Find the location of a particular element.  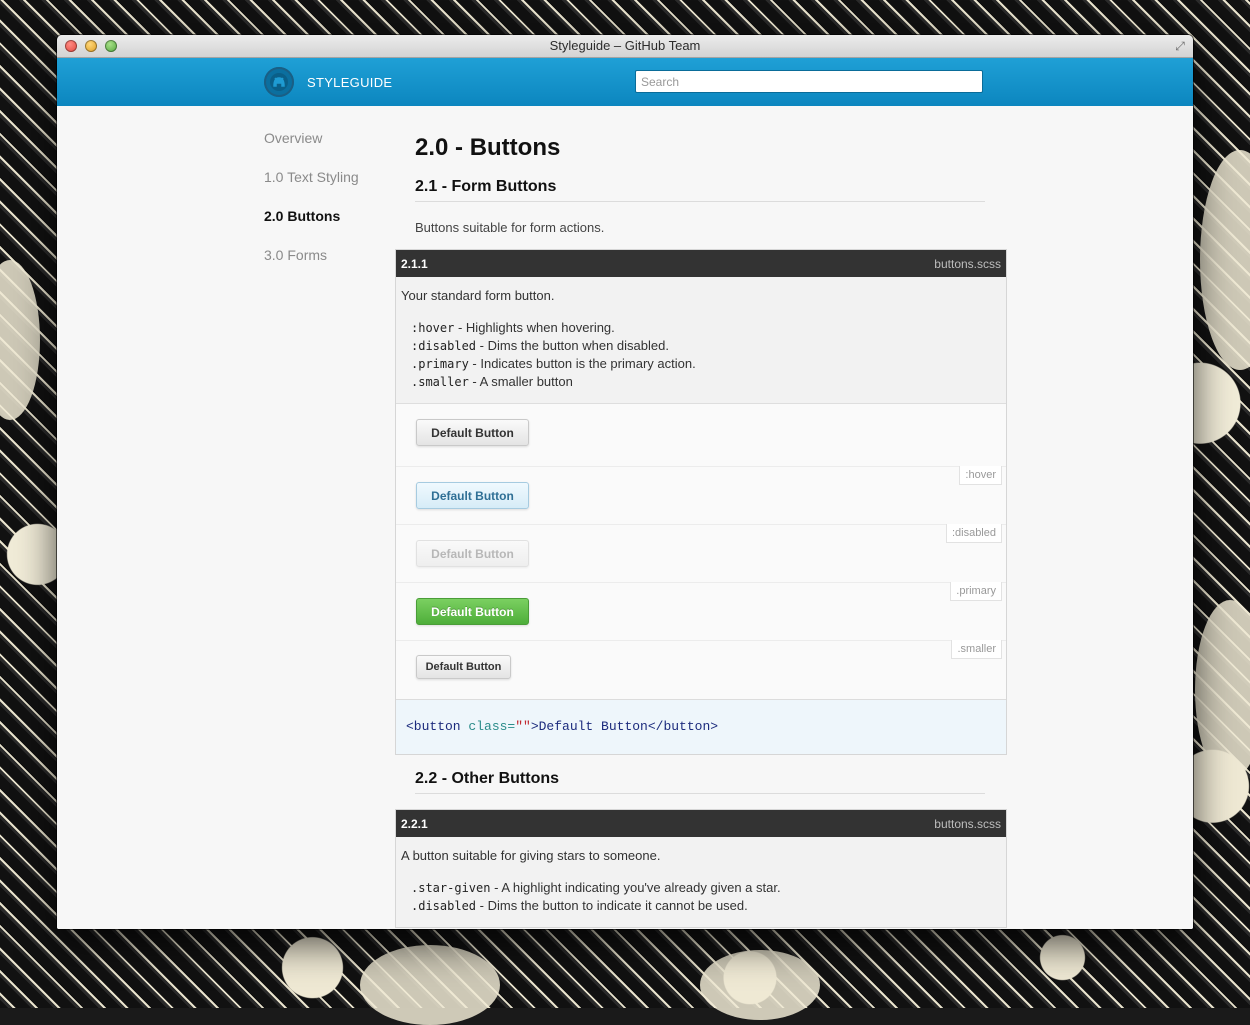

sidebar-item-overview: Overview is located at coordinates (311, 149).